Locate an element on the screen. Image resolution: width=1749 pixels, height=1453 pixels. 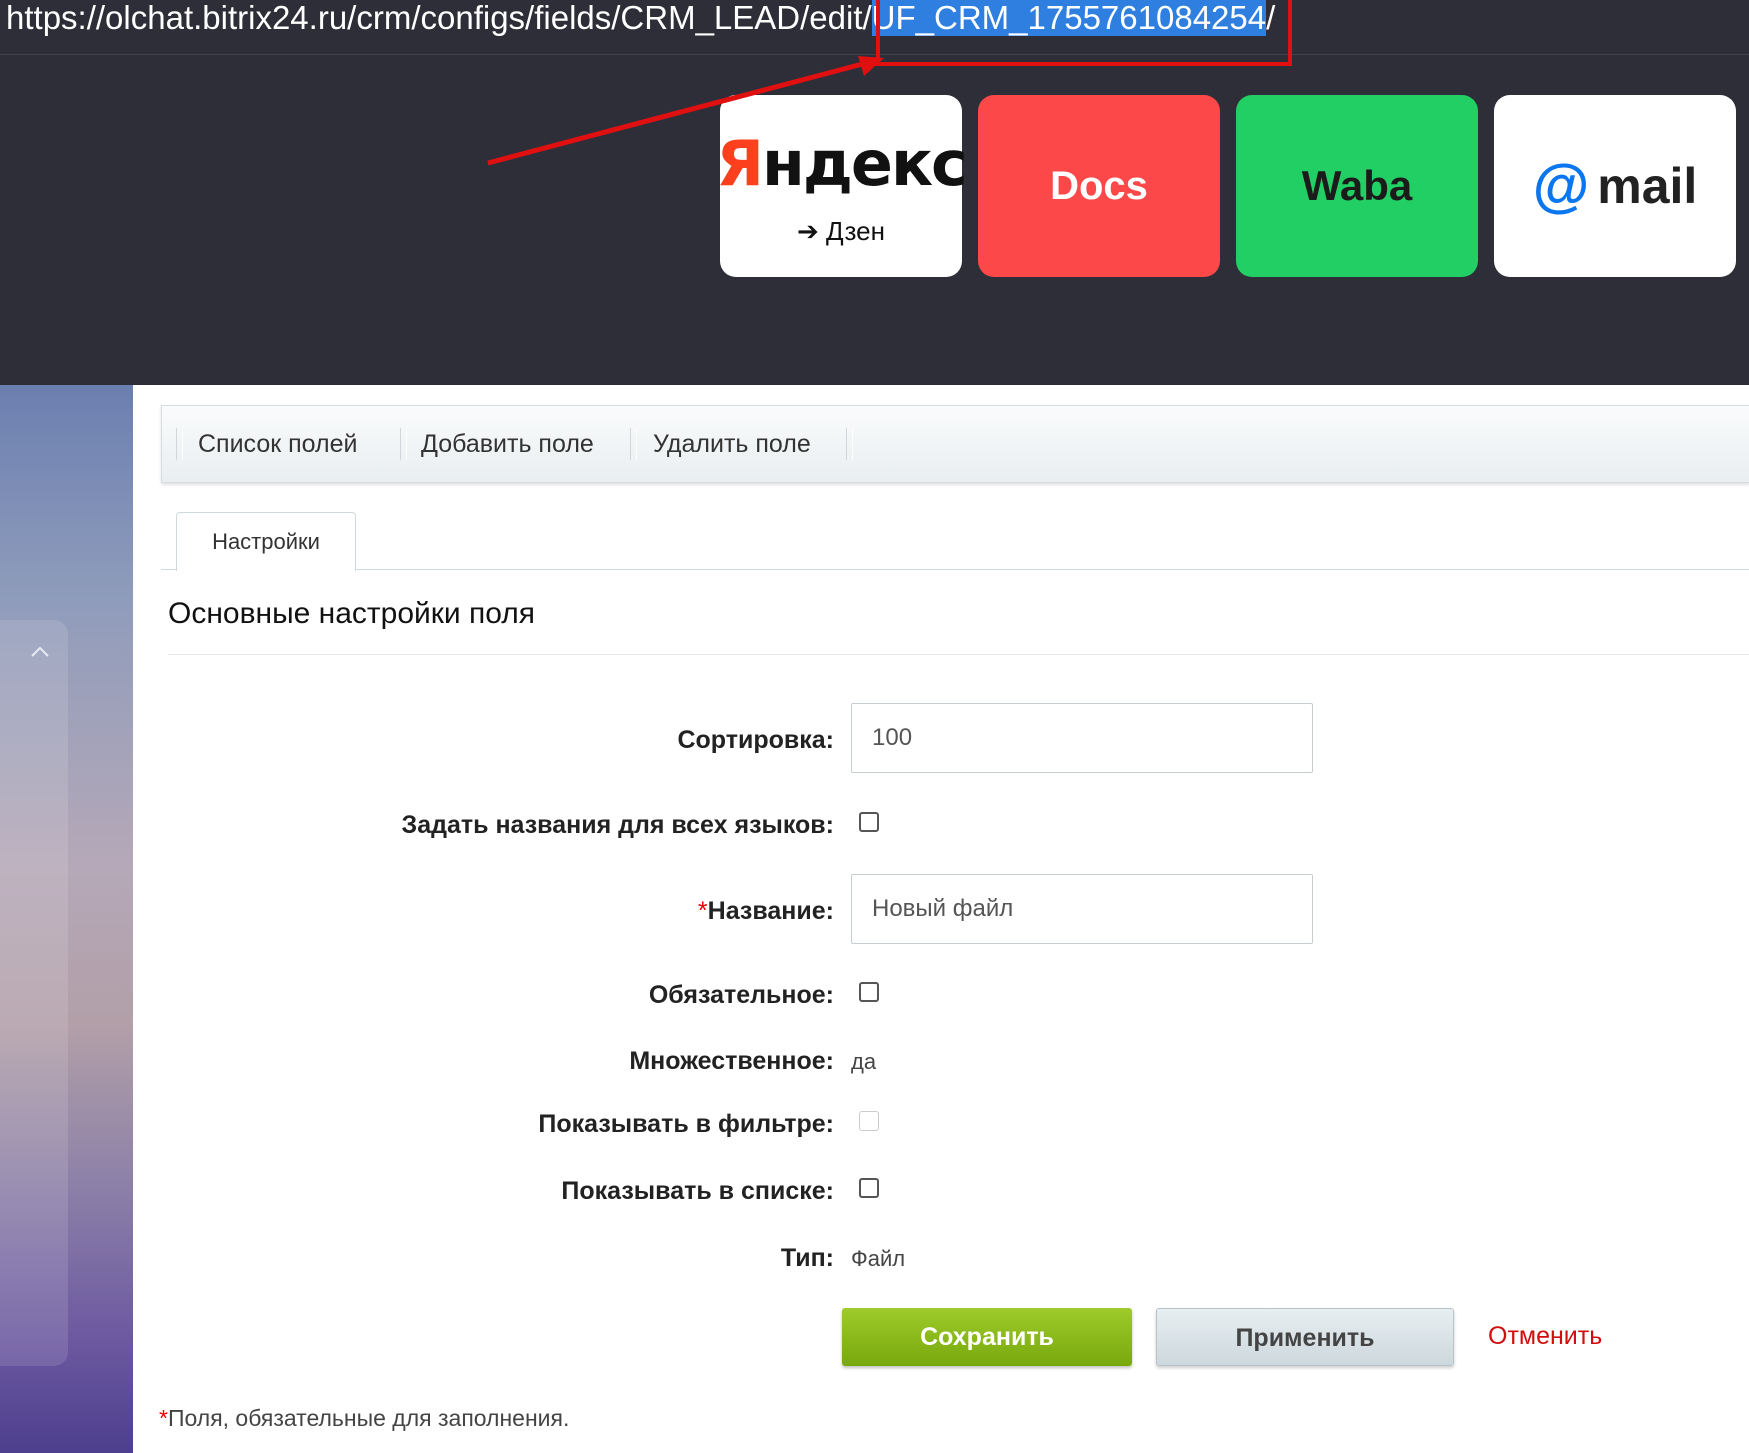
toolbar-add-field-button: Добавить поле is located at coordinates (507, 444).